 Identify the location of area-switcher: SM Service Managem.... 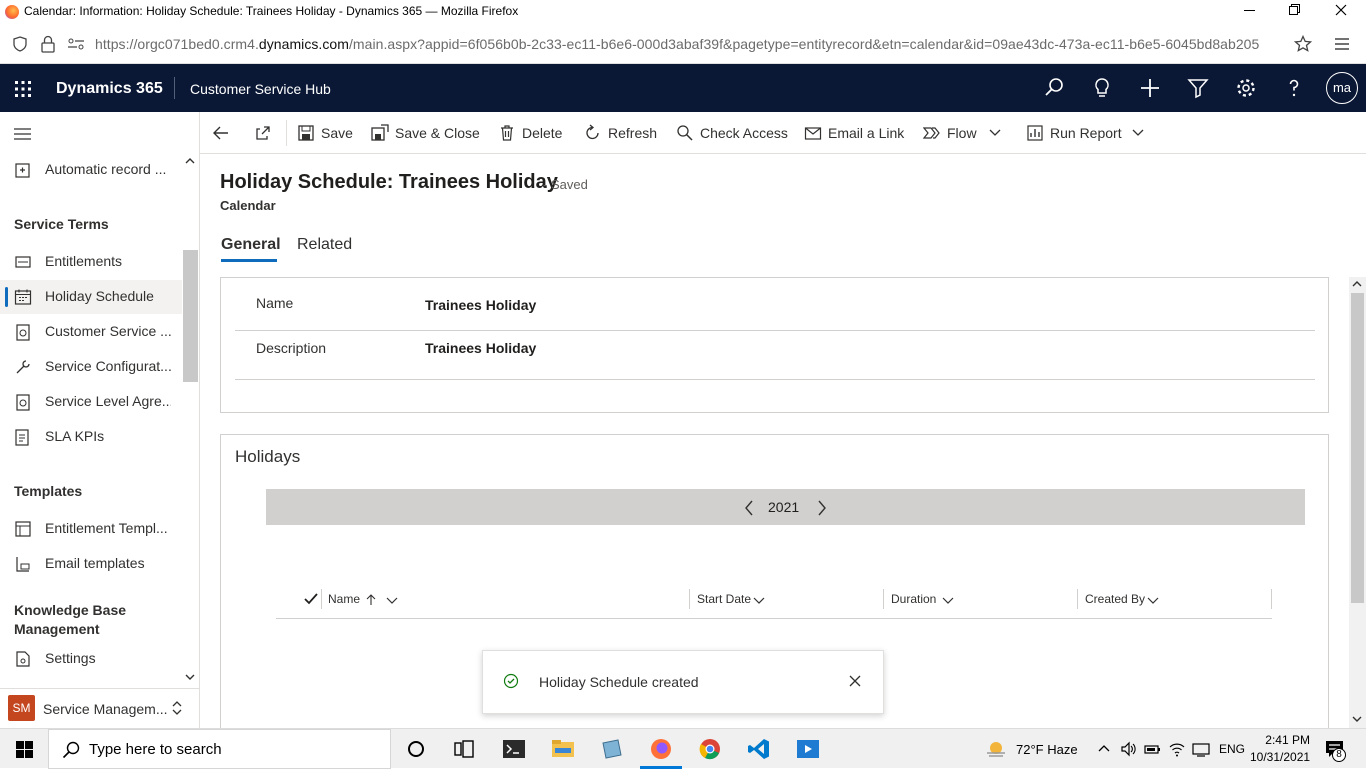
(99, 708).